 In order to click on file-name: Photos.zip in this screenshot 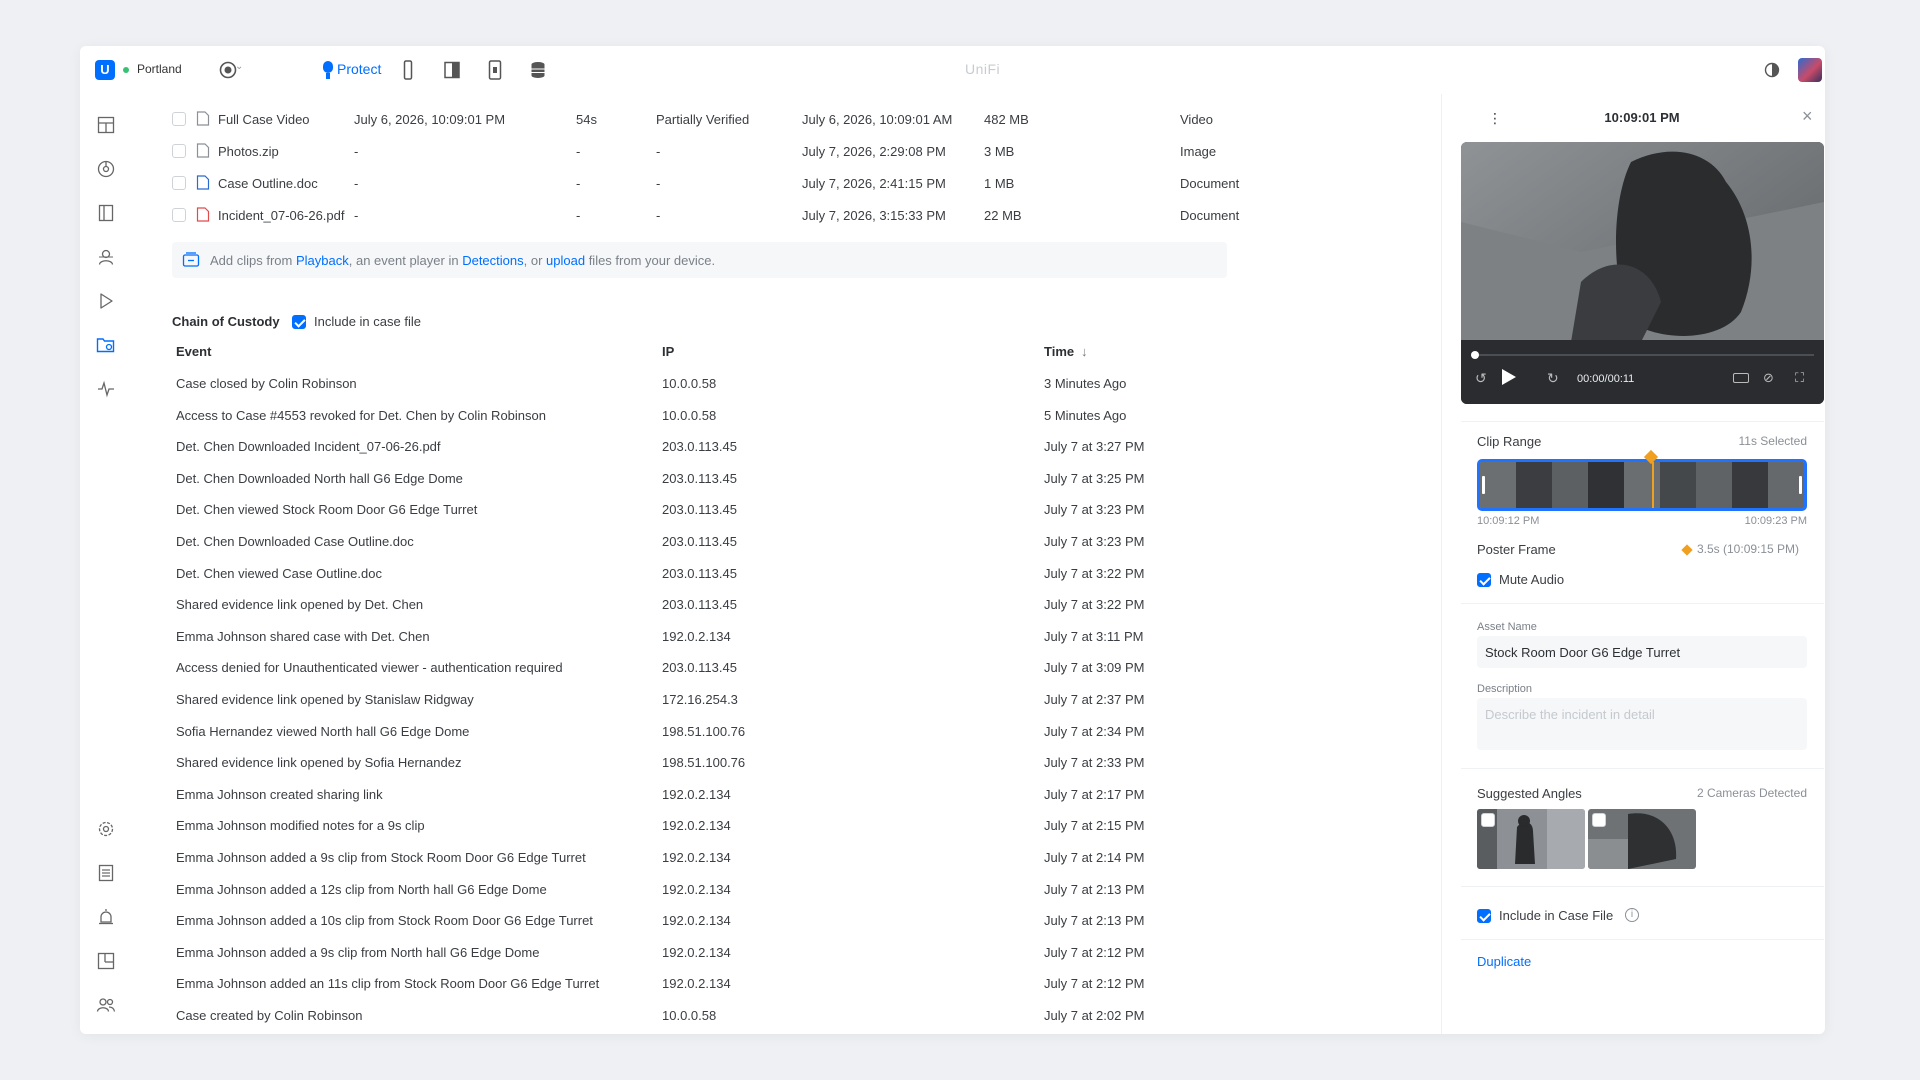, I will do `click(248, 151)`.